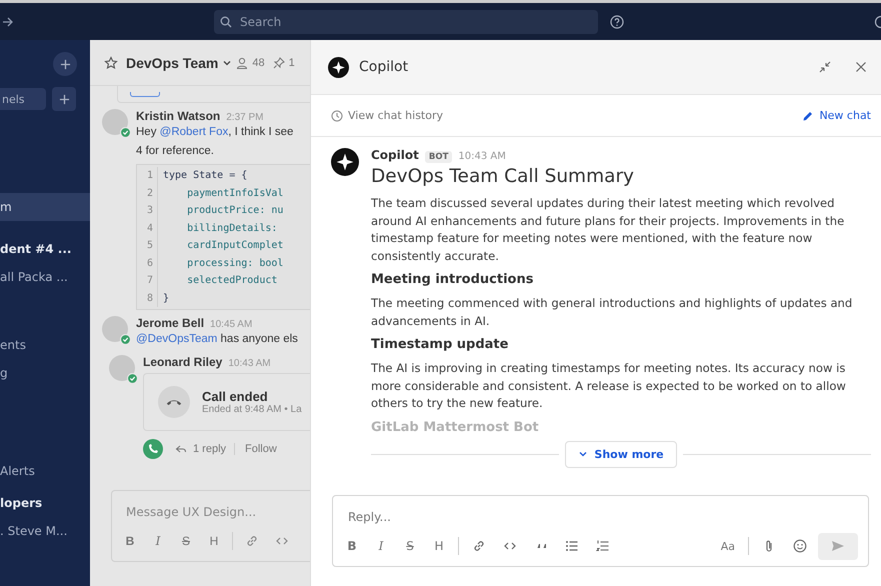 The width and height of the screenshot is (881, 586). Describe the element at coordinates (226, 22) in the screenshot. I see `search-icon` at that location.